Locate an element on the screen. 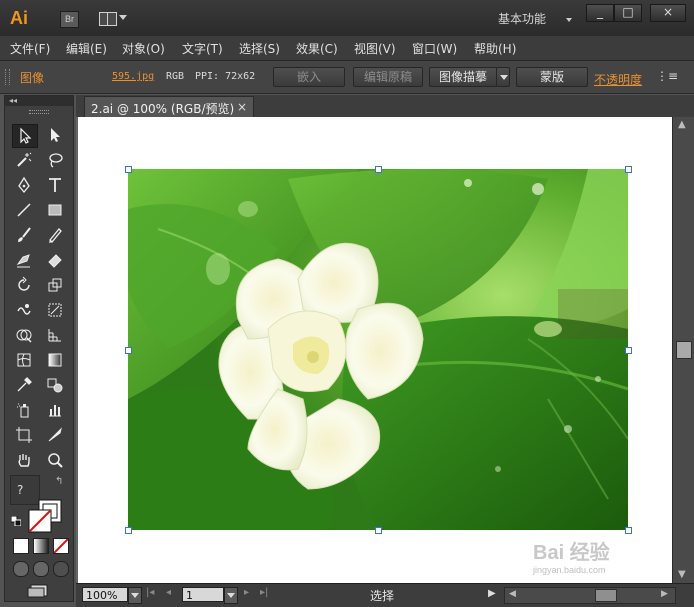 The height and width of the screenshot is (607, 694). none-mode-button is located at coordinates (61, 546).